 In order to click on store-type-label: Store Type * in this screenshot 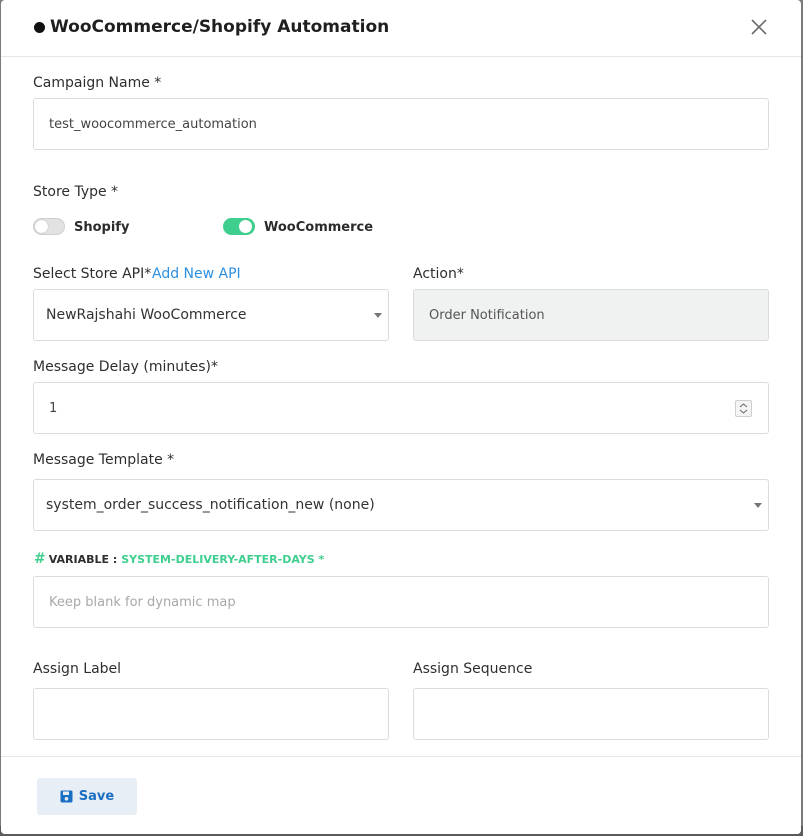, I will do `click(76, 192)`.